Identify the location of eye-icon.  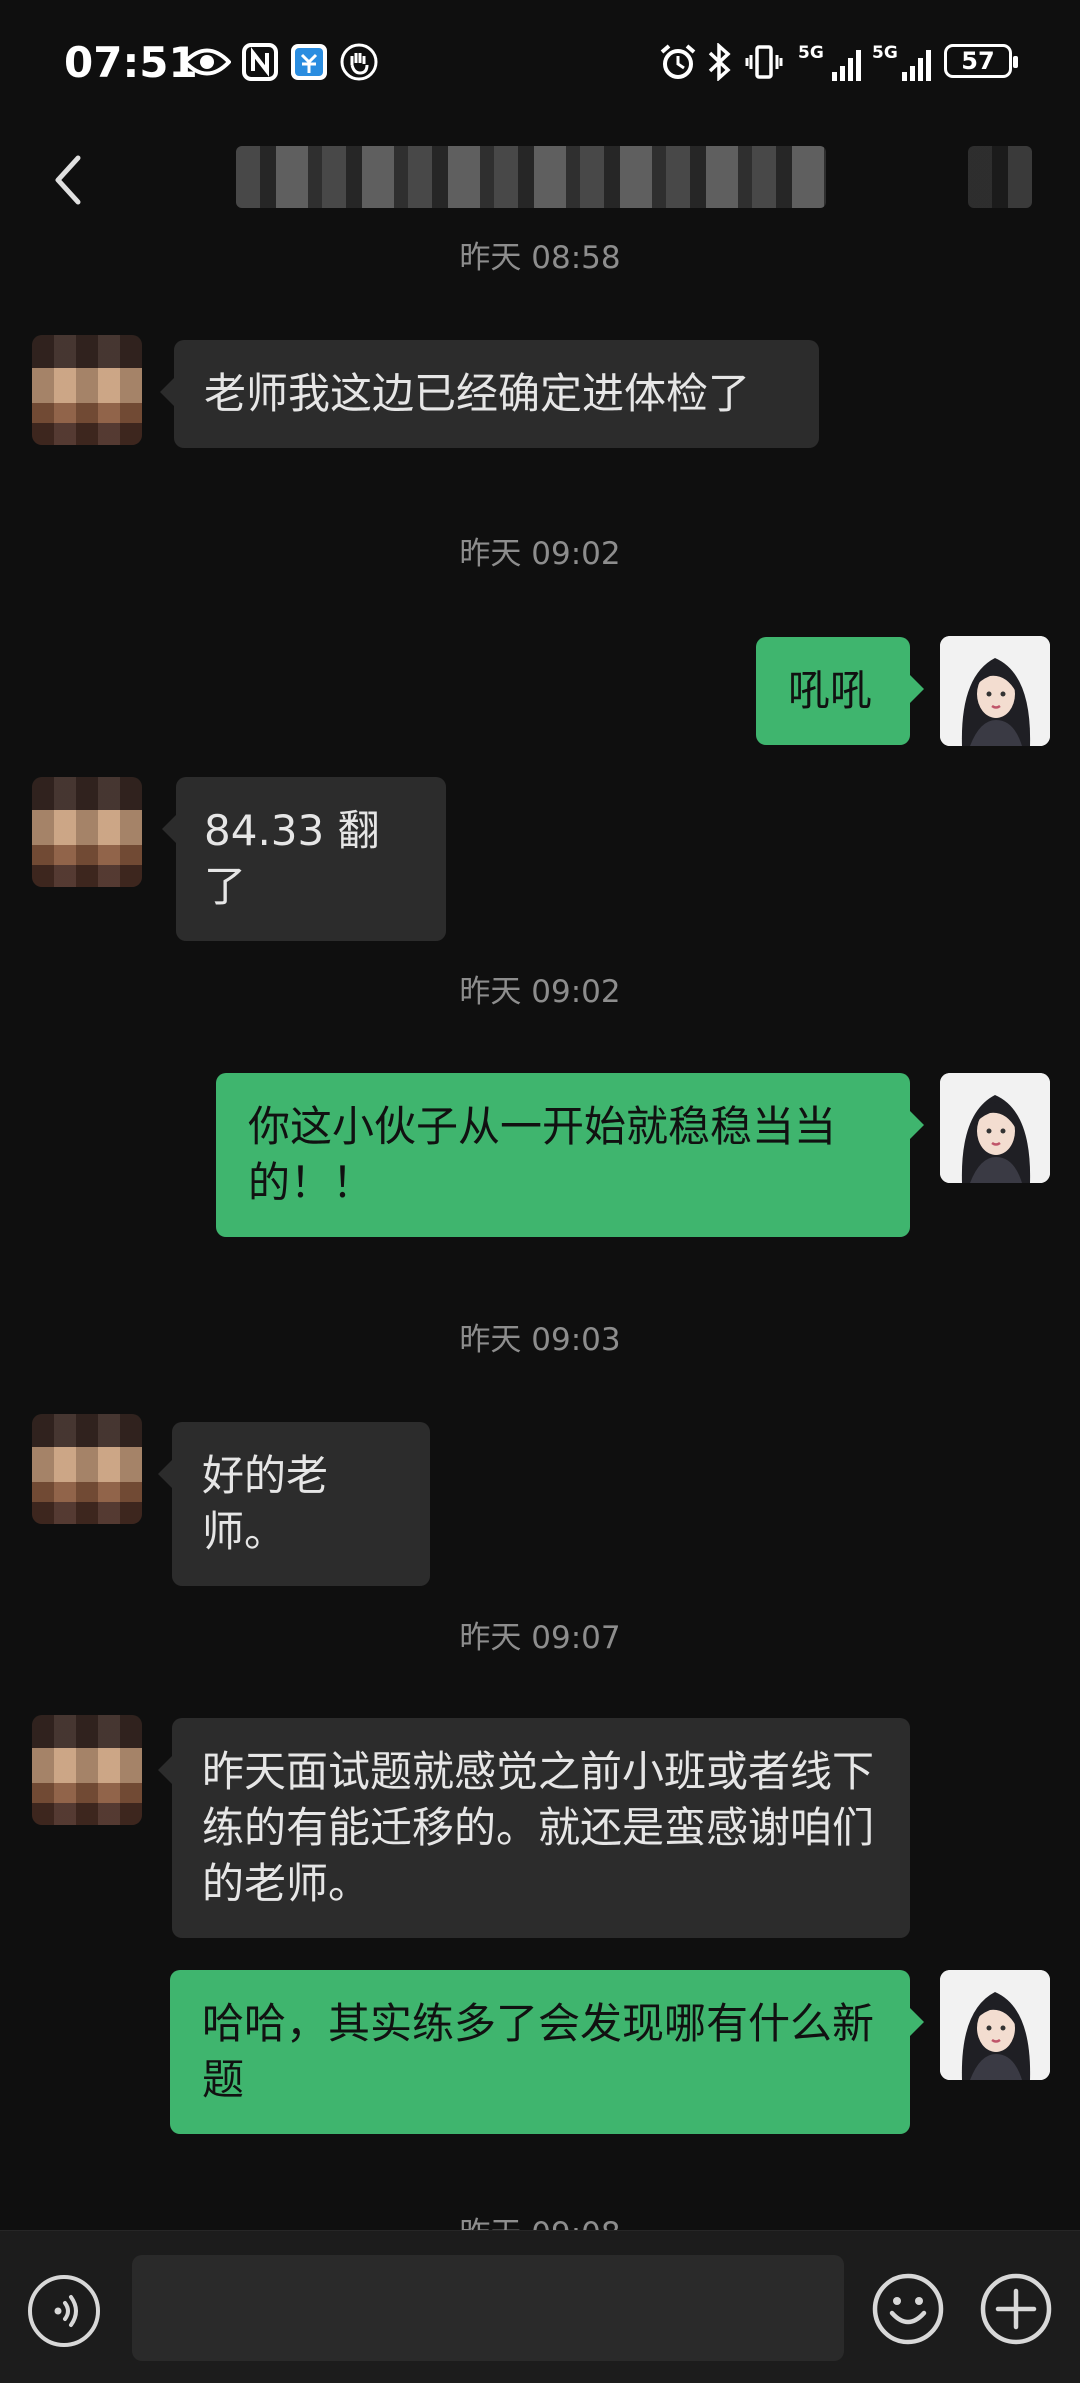
(207, 62).